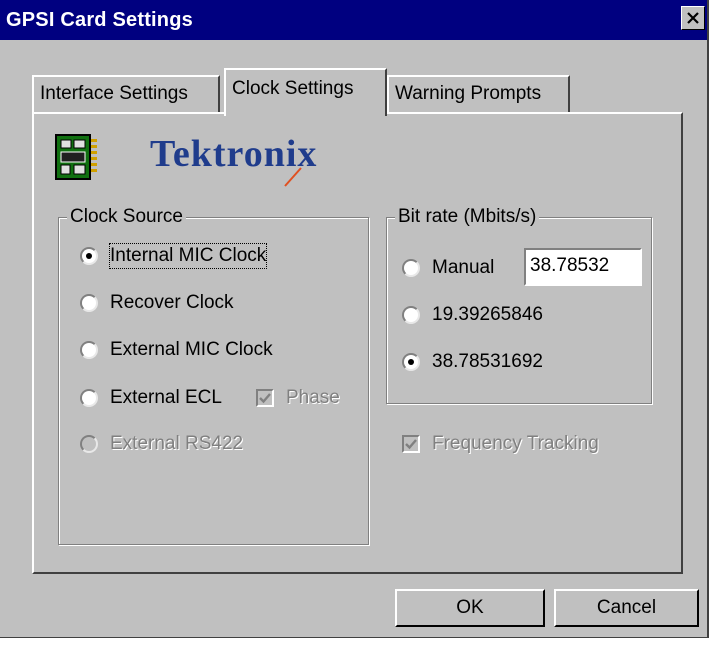  I want to click on clock-source-legend: Clock Source, so click(126, 217).